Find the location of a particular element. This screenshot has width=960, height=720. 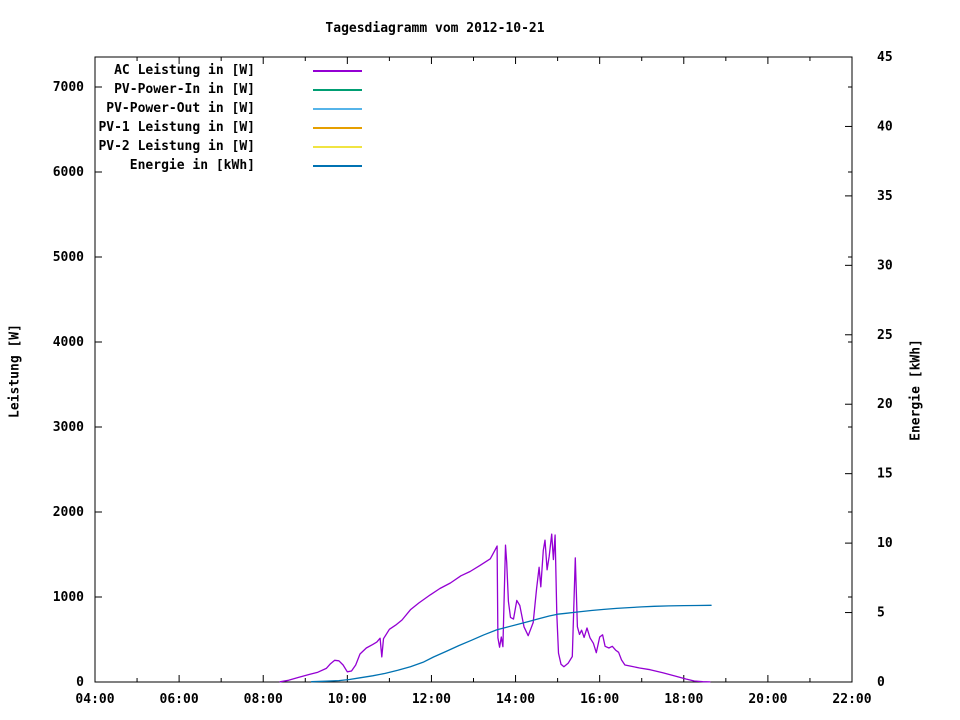

y-right-tick-label: 35 is located at coordinates (885, 196).